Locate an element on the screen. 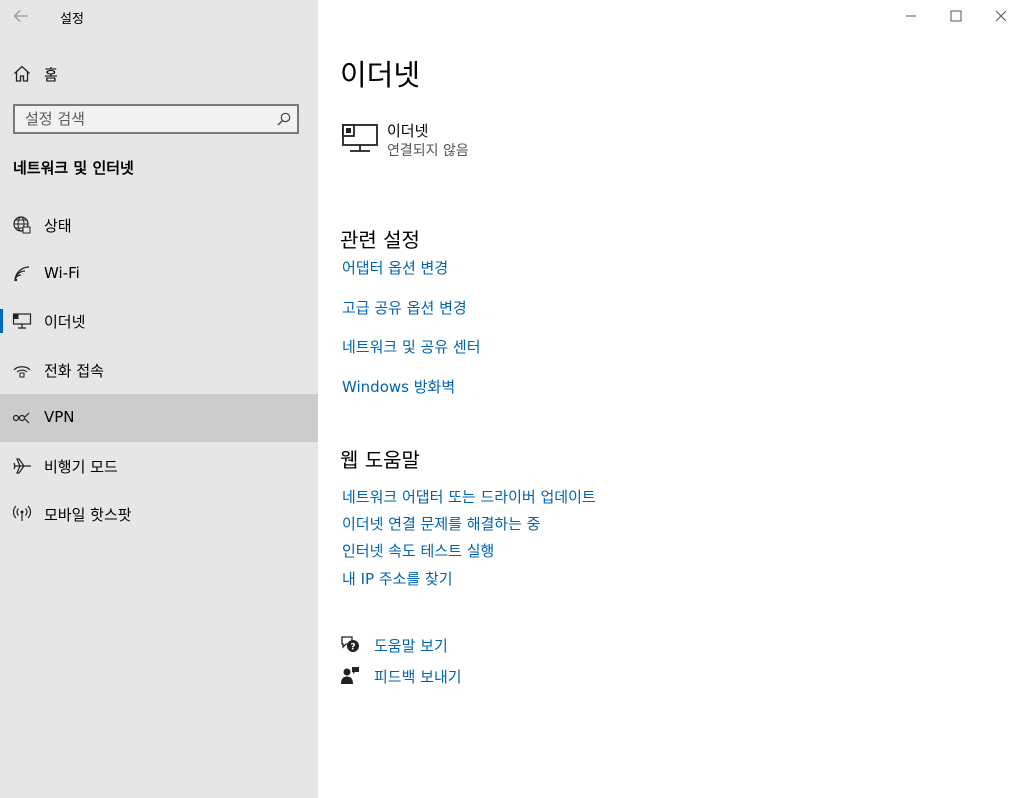 The image size is (1024, 798). help-chat-icon: ? is located at coordinates (350, 644).